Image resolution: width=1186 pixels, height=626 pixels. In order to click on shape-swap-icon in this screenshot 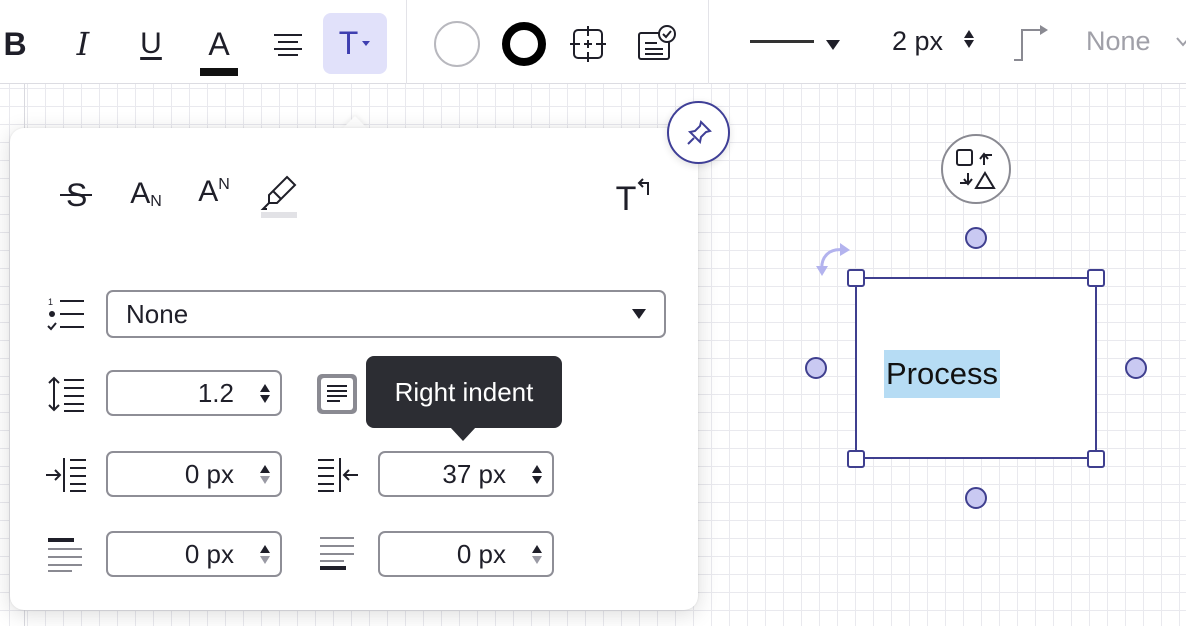, I will do `click(976, 169)`.